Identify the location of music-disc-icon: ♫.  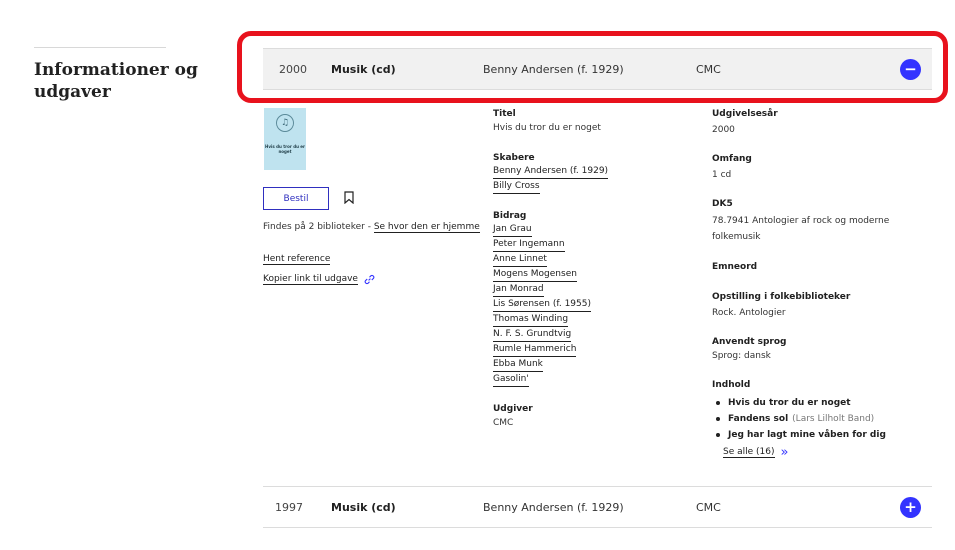
(285, 123).